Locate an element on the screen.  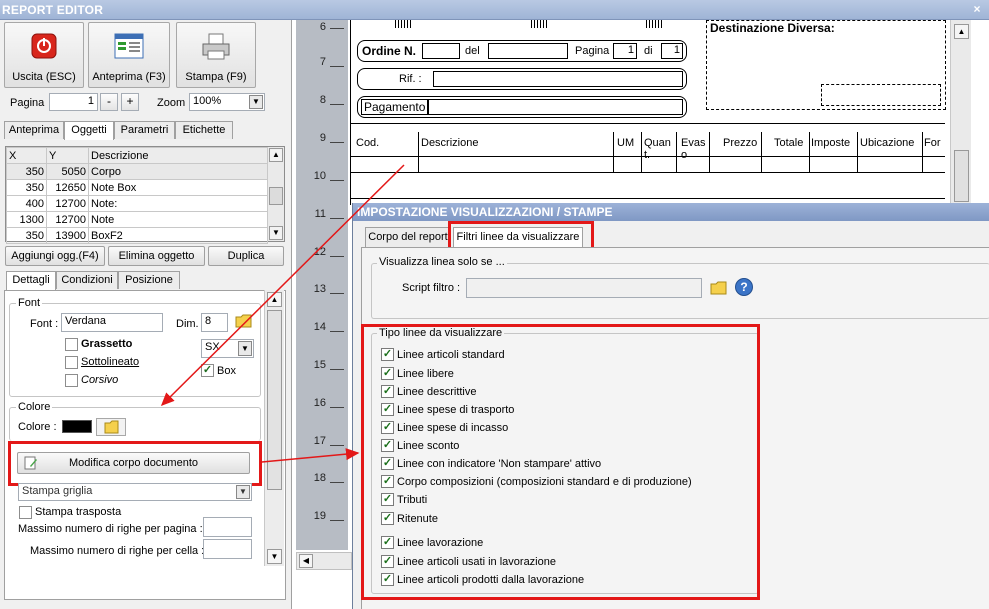
annotation-arrows is located at coordinates (282, 313).